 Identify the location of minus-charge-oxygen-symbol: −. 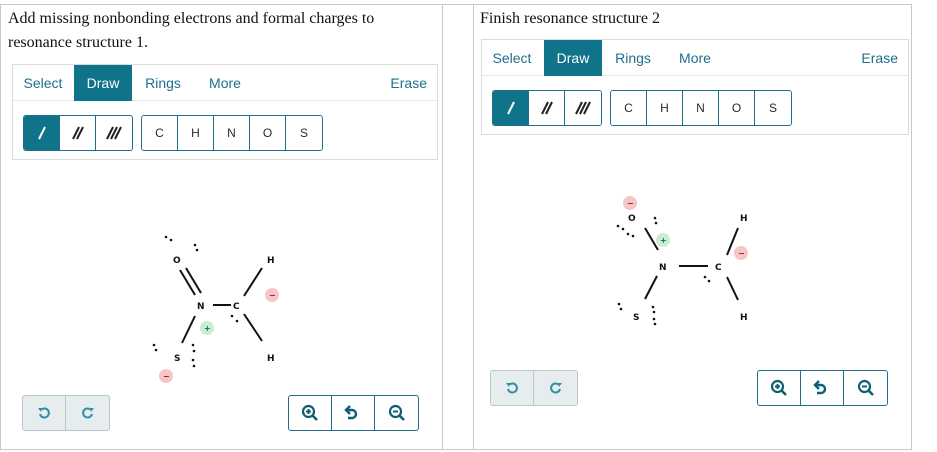
(630, 203).